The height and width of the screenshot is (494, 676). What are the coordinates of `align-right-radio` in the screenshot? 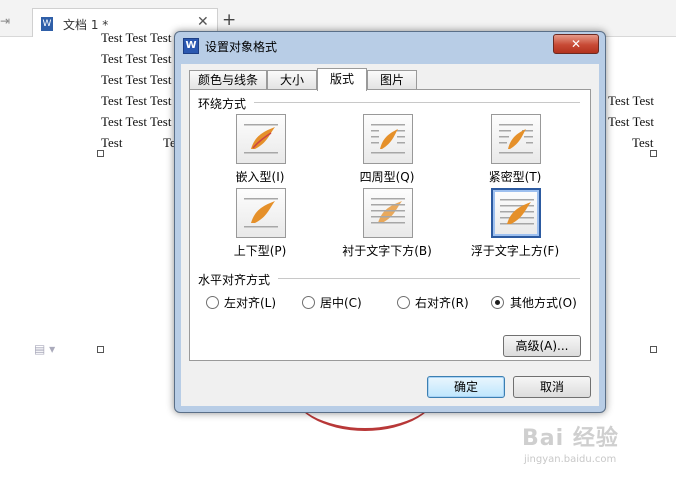 It's located at (403, 302).